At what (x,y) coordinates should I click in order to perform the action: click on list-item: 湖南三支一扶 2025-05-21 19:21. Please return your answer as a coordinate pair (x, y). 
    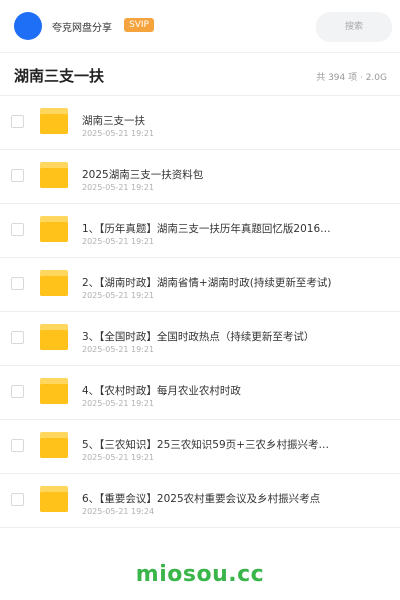
    Looking at the image, I should click on (200, 123).